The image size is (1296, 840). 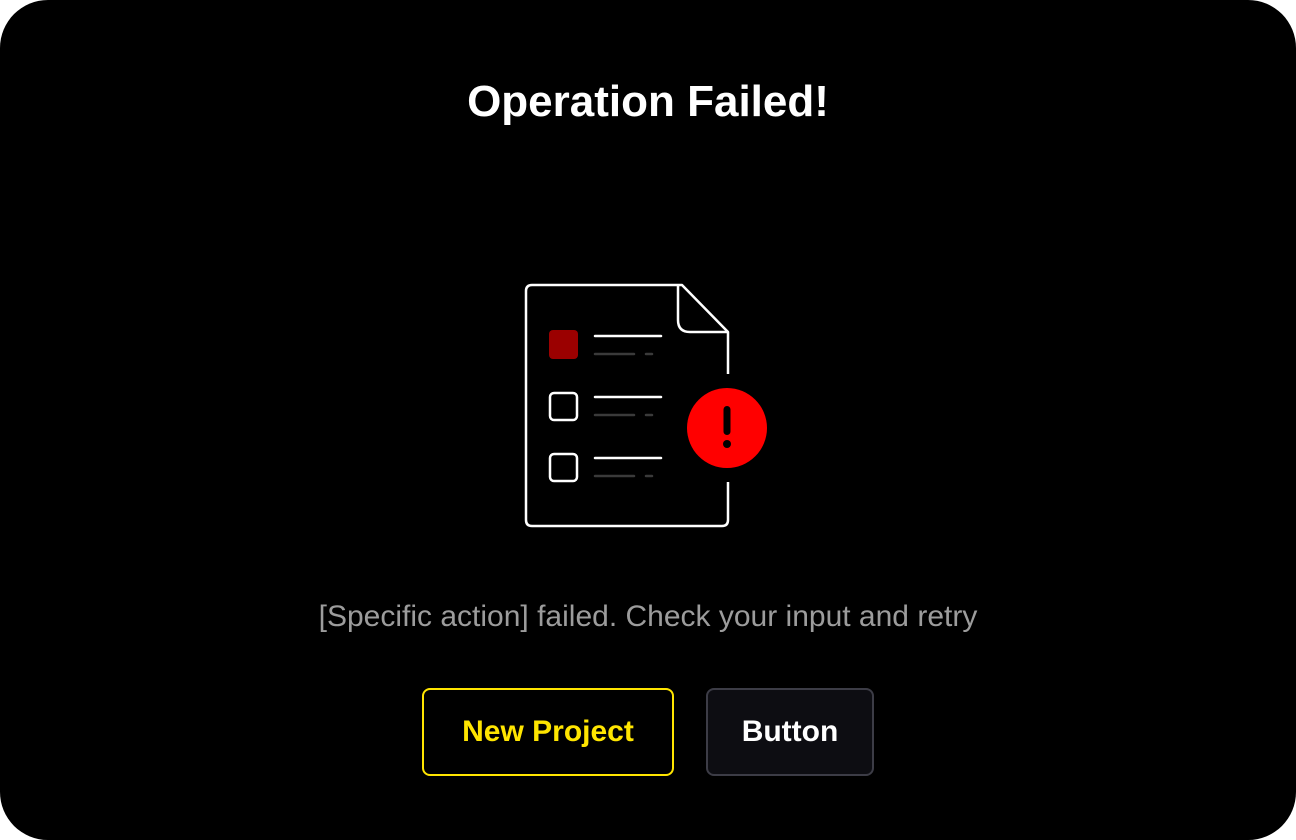 What do you see at coordinates (727, 428) in the screenshot?
I see `exclamation-circle-icon` at bounding box center [727, 428].